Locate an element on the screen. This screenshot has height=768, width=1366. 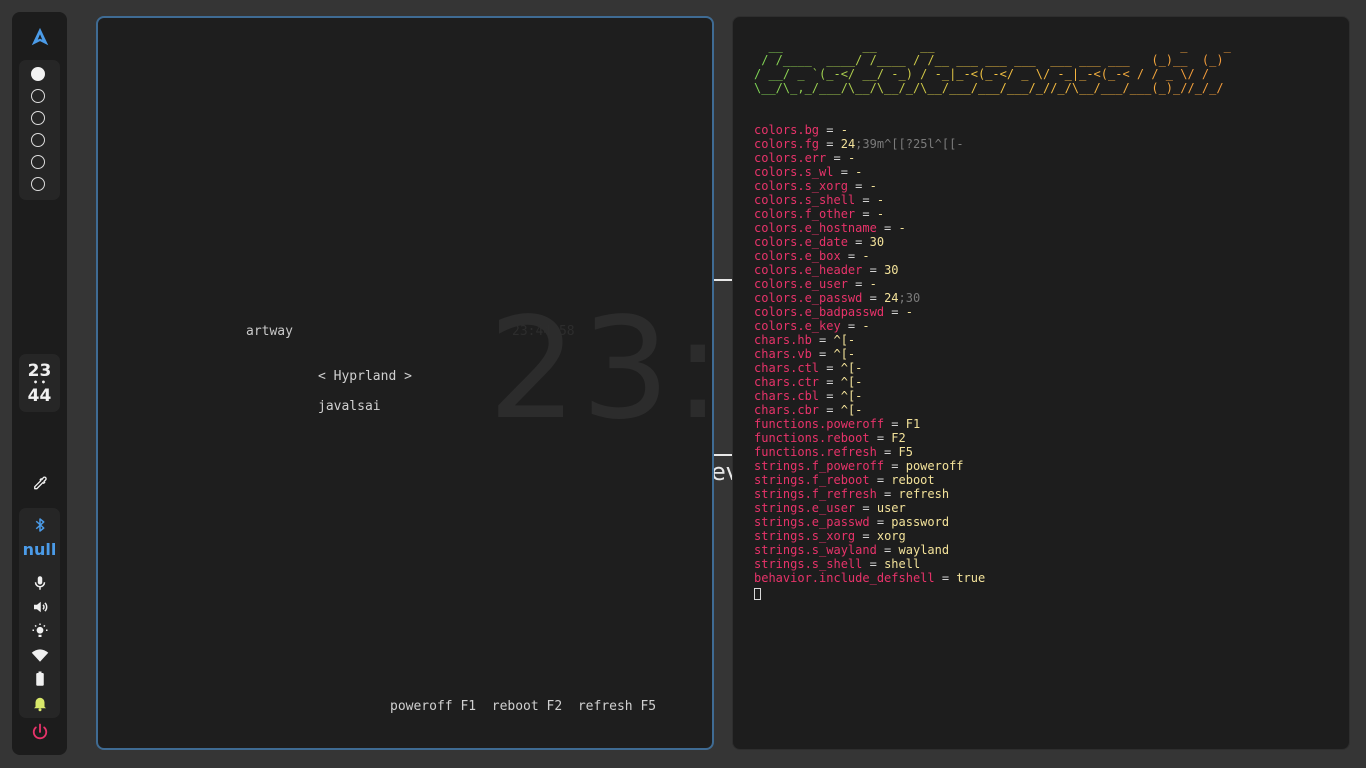
bluetooth-icon is located at coordinates (40, 525).